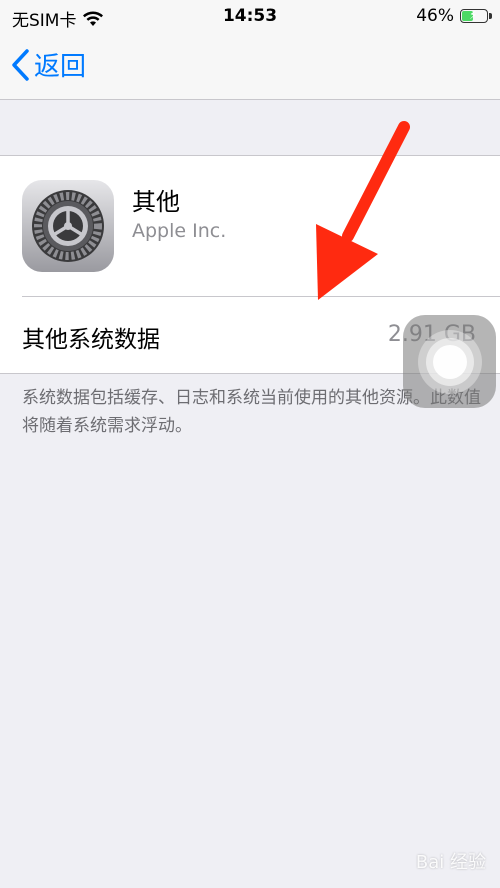 The height and width of the screenshot is (888, 500). I want to click on watermark-logo: Bai 经验, so click(450, 862).